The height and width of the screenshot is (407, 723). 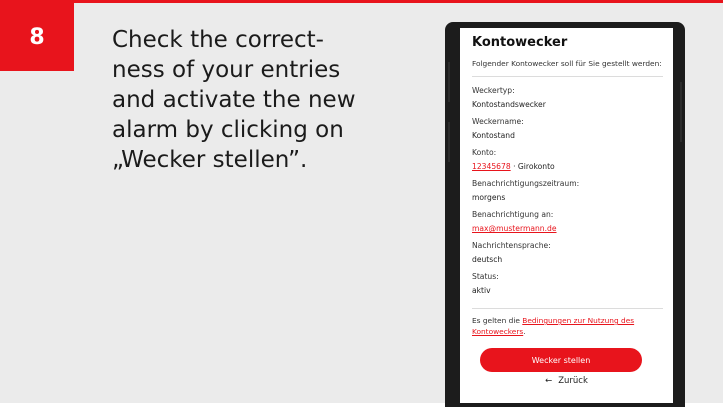 I want to click on field-account: Konto: 12345678 · Girokonto, so click(x=569, y=161).